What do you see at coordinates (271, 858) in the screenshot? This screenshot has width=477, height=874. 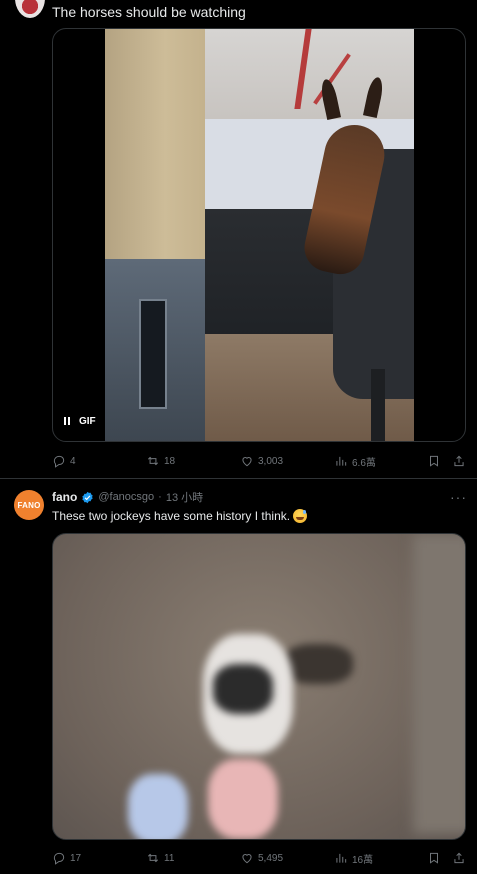 I see `like-count: 5,495` at bounding box center [271, 858].